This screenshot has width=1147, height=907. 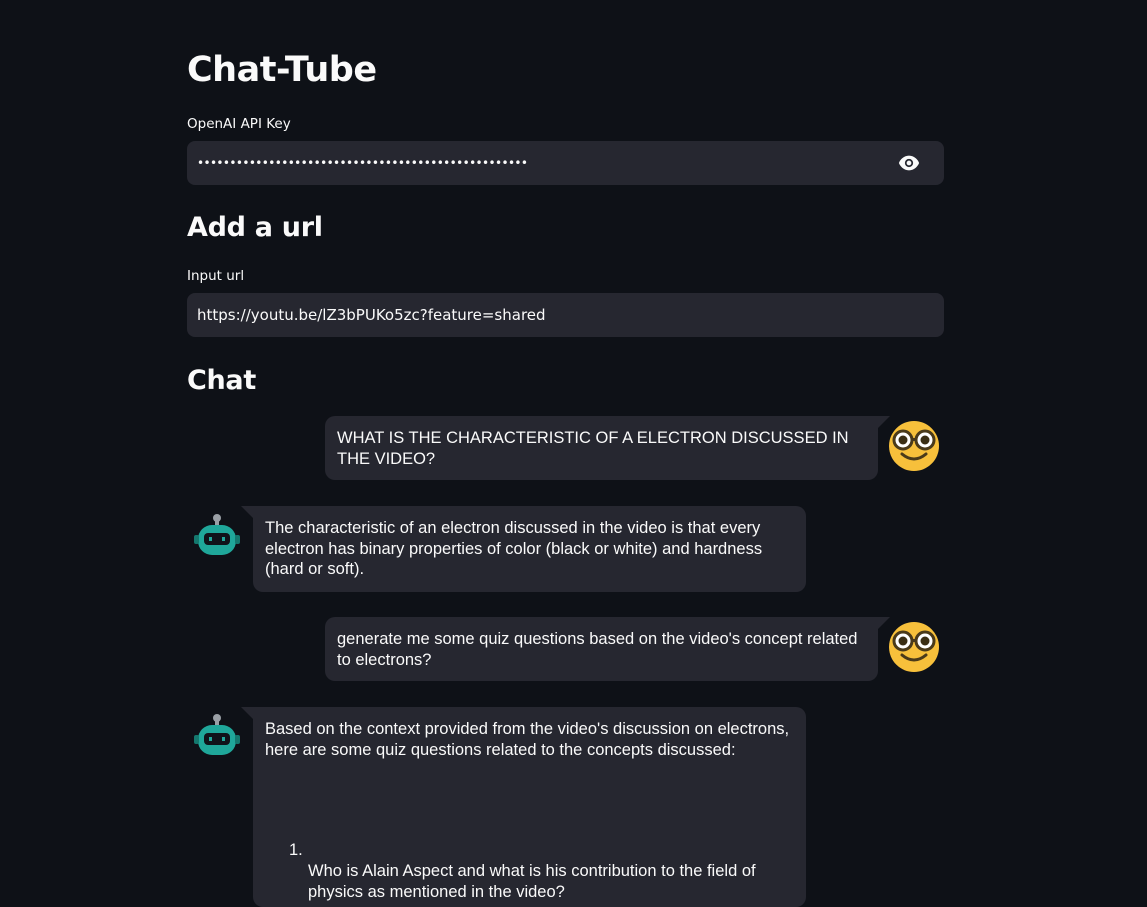 What do you see at coordinates (239, 124) in the screenshot?
I see `api-key-label: OpenAI API Key` at bounding box center [239, 124].